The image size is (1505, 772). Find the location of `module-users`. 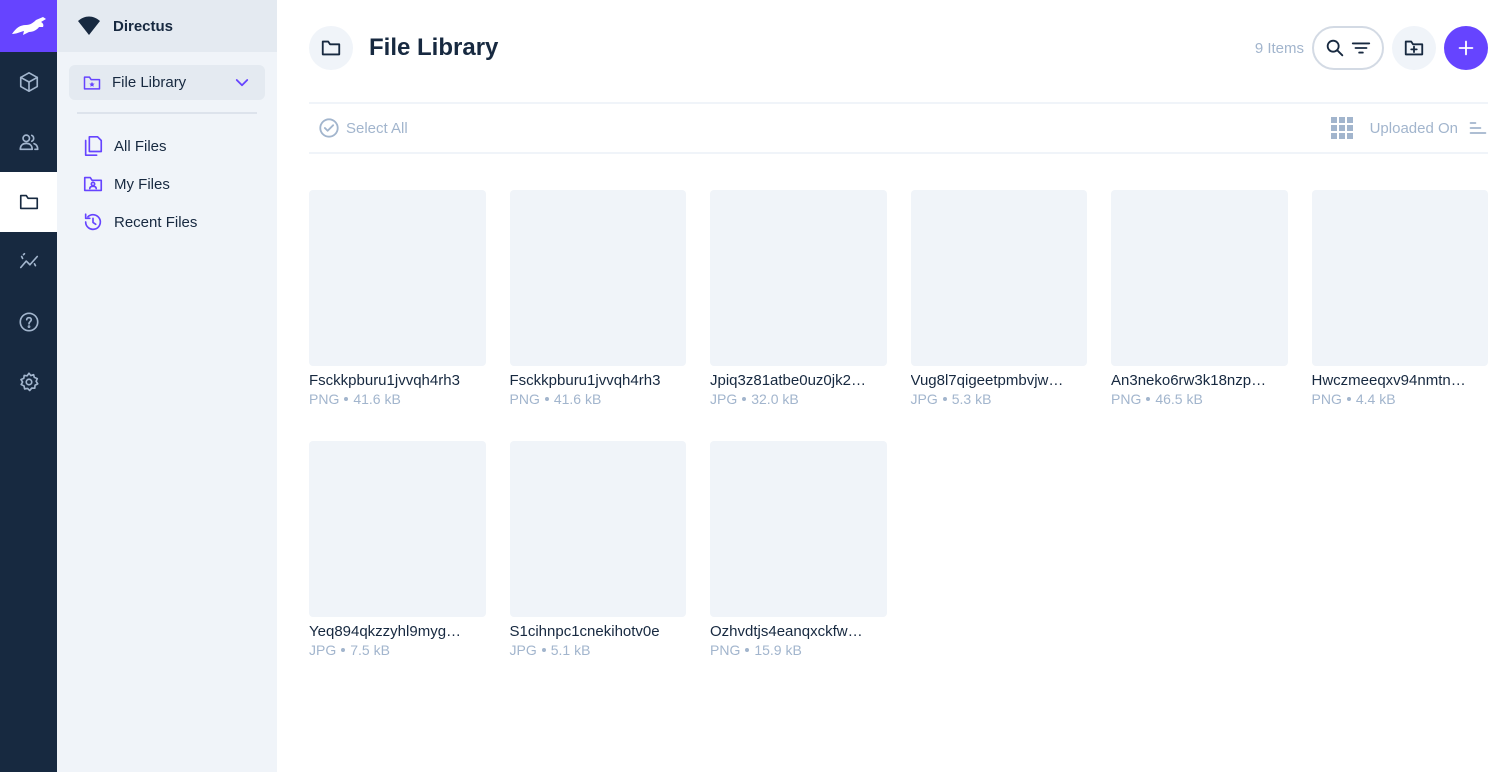

module-users is located at coordinates (28, 142).